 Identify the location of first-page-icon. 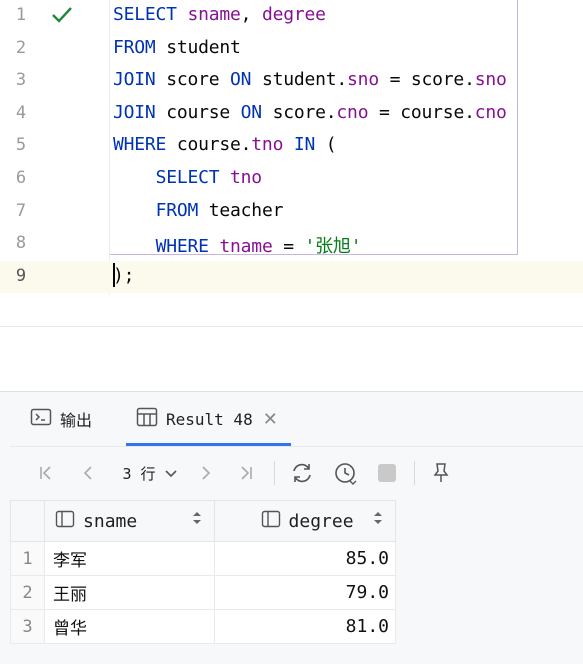
(46, 473).